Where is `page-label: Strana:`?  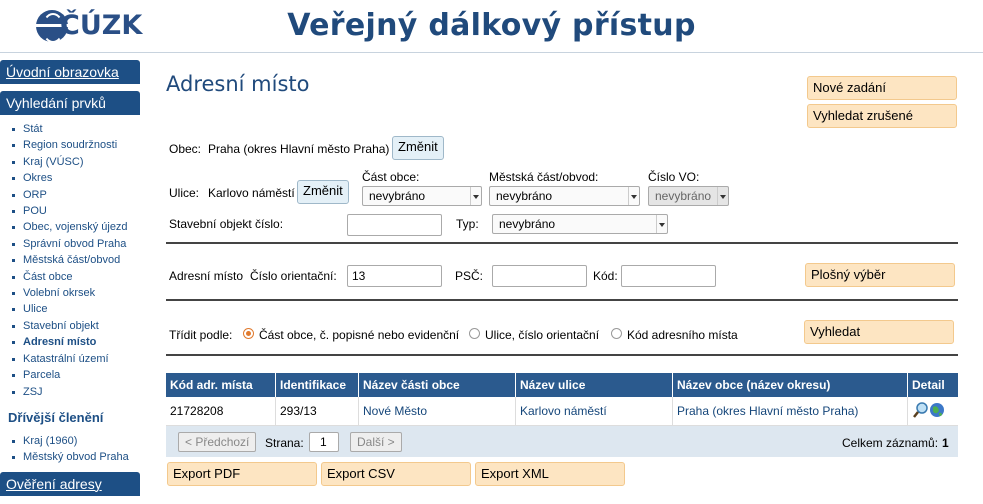
page-label: Strana: is located at coordinates (284, 443).